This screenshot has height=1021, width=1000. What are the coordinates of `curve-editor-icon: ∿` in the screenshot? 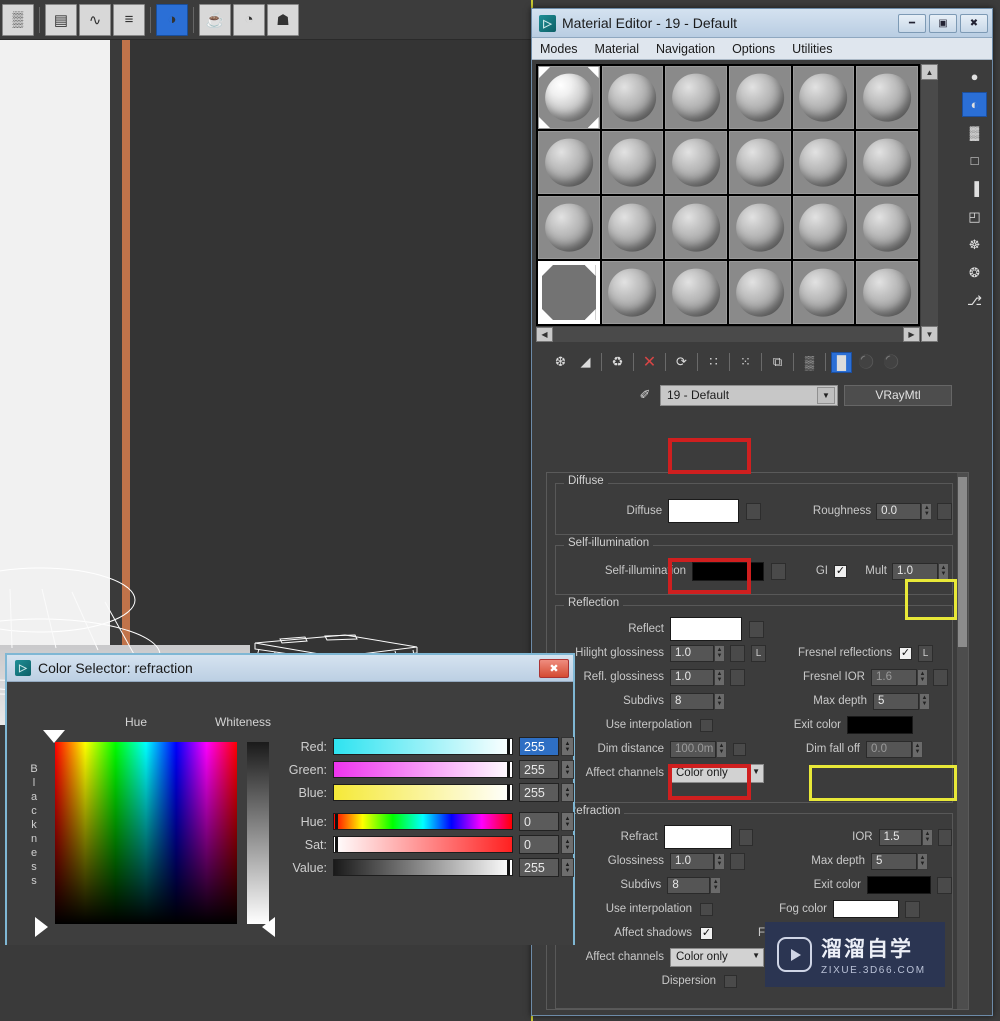 It's located at (95, 19).